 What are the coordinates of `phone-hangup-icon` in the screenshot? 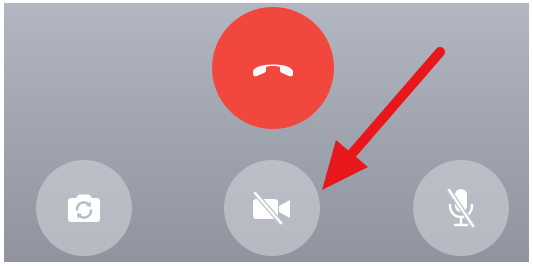 It's located at (273, 70).